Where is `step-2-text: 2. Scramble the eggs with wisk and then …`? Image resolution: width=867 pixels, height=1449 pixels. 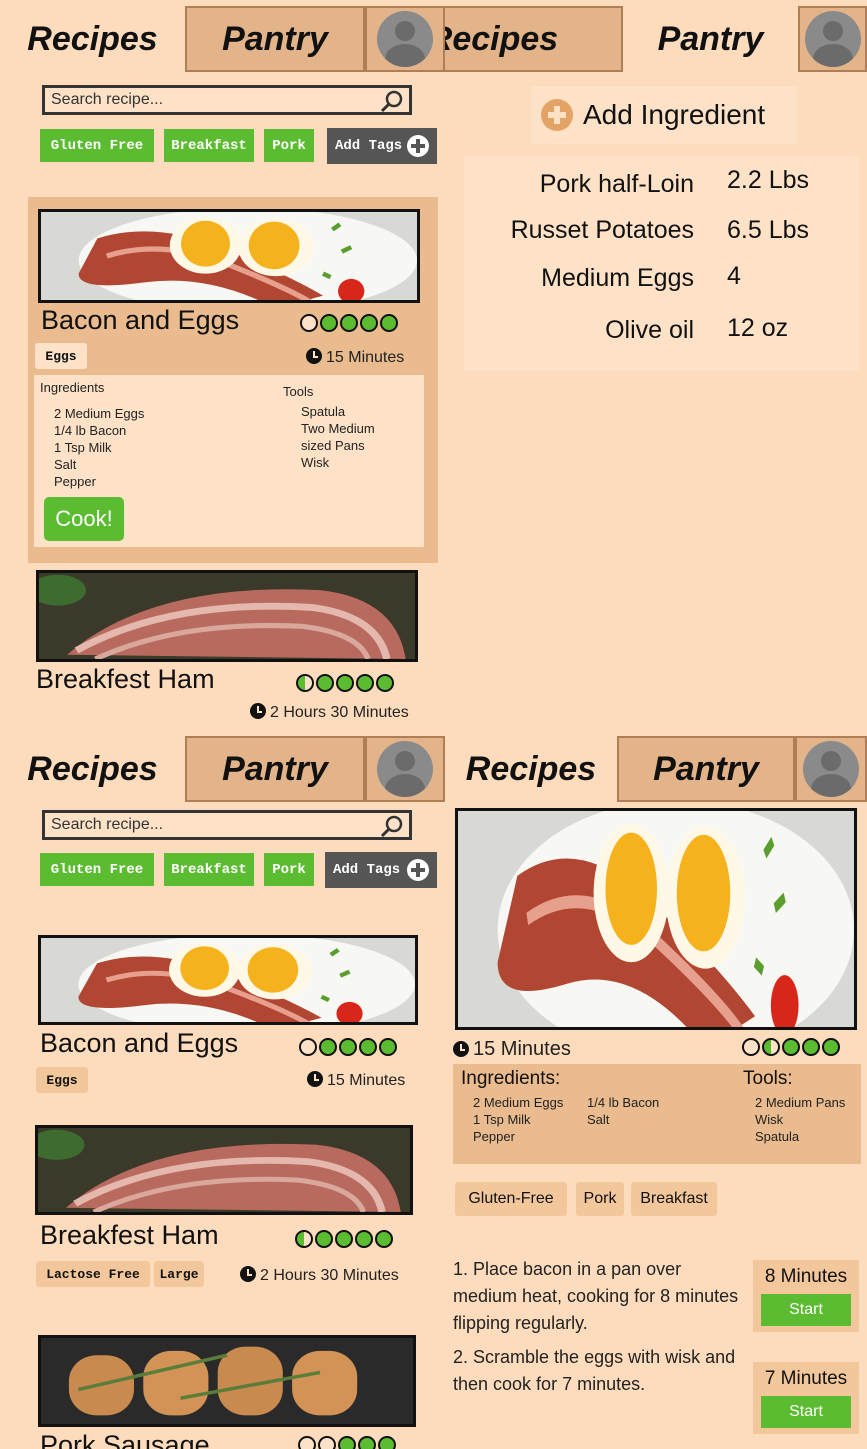
step-2-text: 2. Scramble the eggs with wisk and then … is located at coordinates (594, 1370).